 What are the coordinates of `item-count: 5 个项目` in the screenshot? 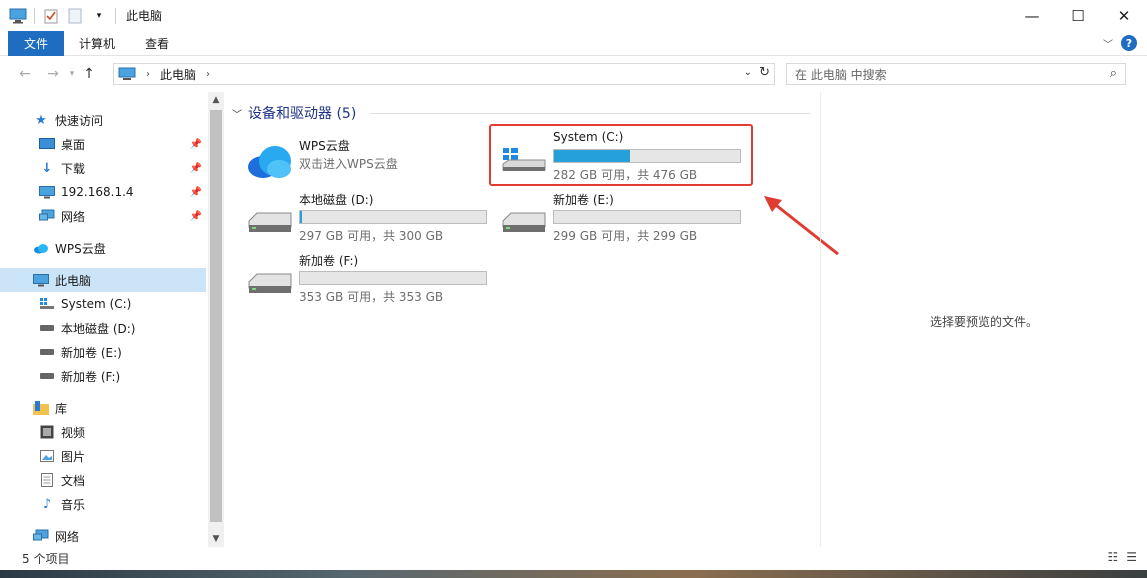 It's located at (46, 559).